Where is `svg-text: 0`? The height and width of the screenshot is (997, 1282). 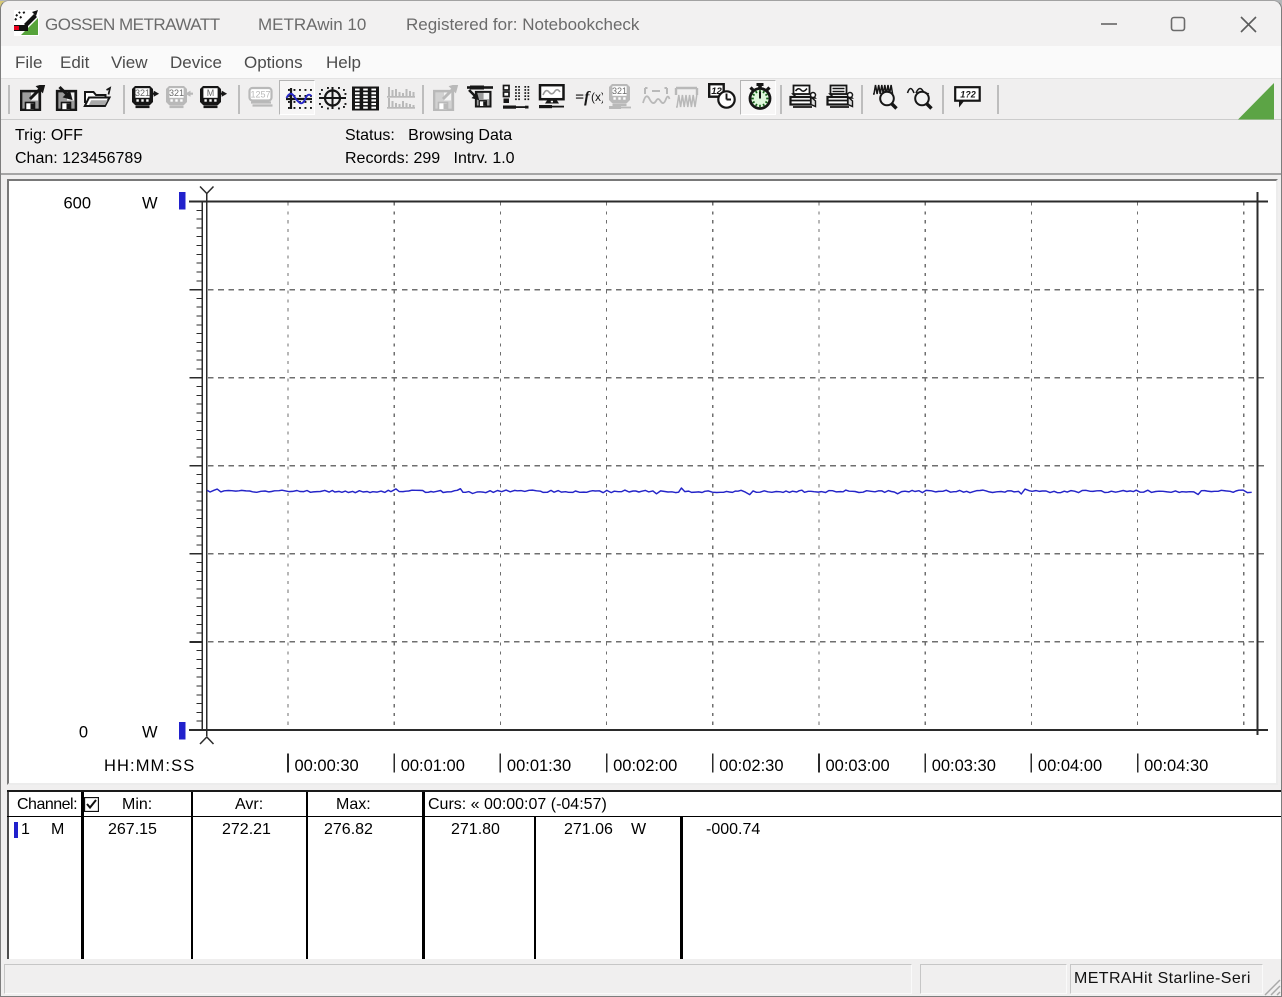 svg-text: 0 is located at coordinates (83, 733).